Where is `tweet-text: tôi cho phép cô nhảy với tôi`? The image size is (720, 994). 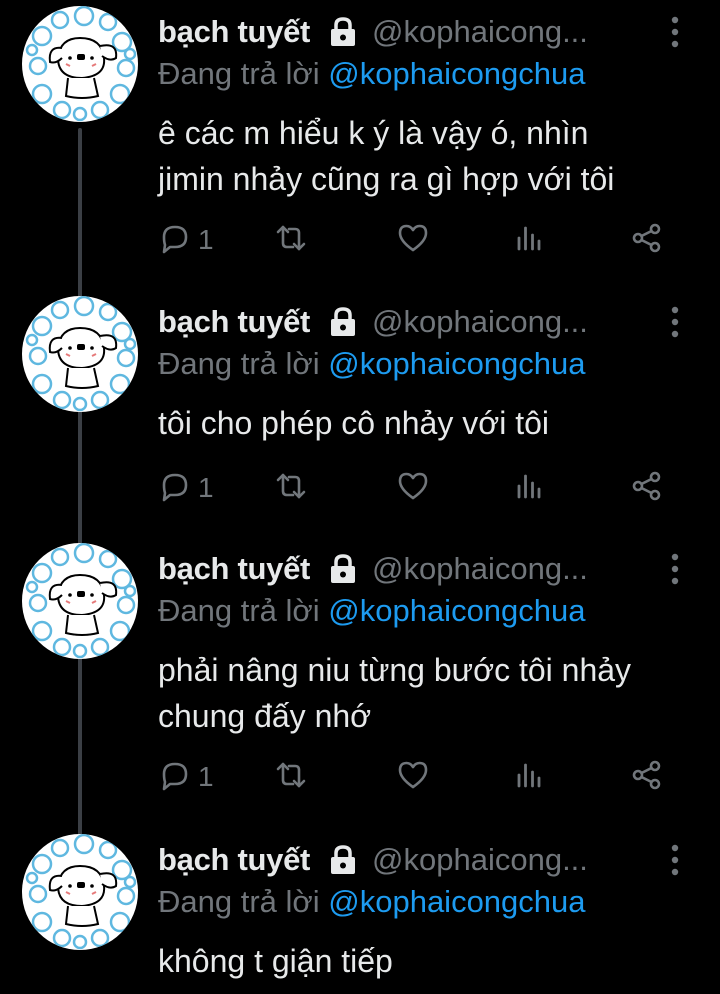 tweet-text: tôi cho phép cô nhảy với tôi is located at coordinates (430, 423).